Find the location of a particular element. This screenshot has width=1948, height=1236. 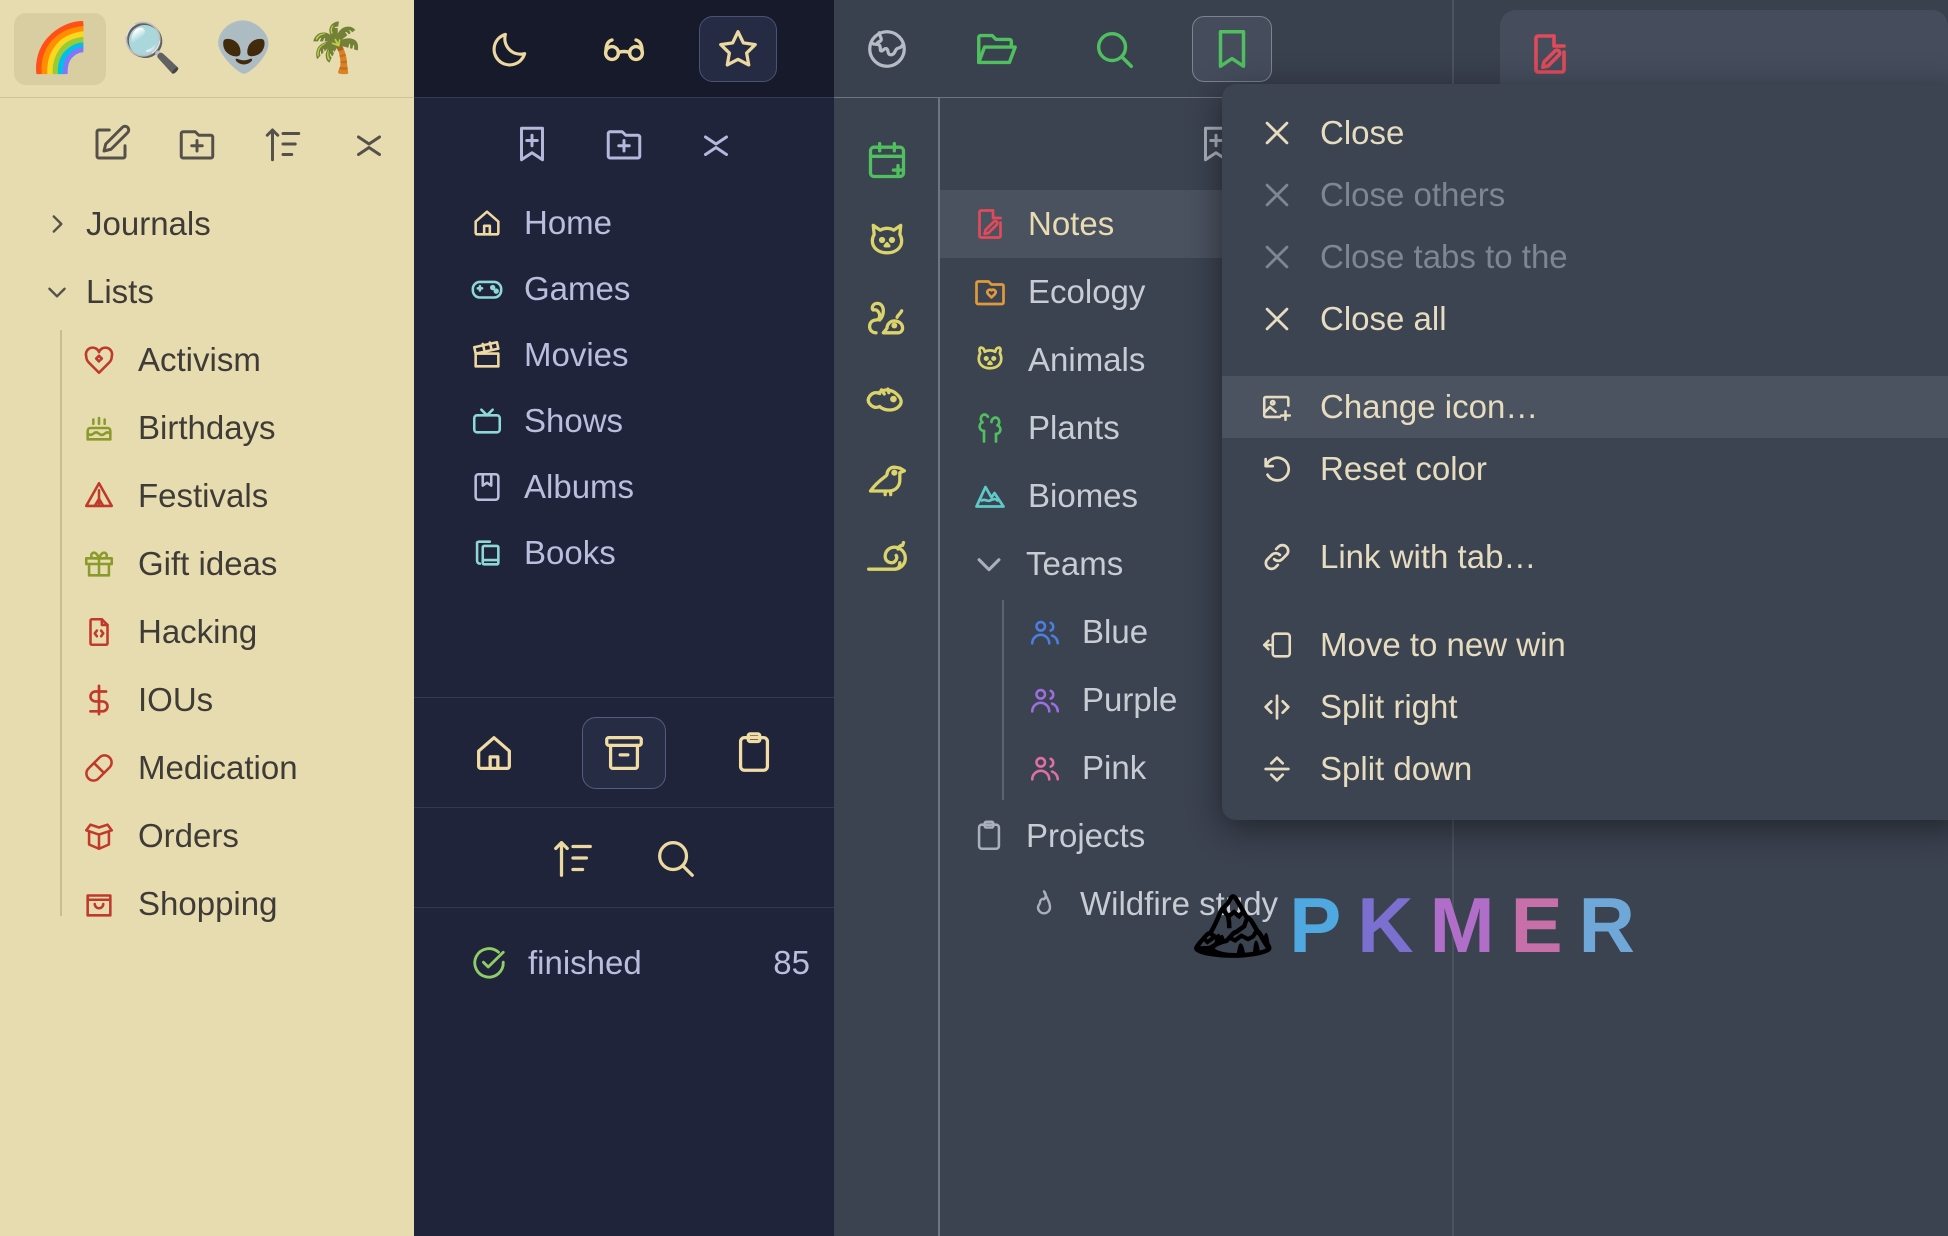

globe-icon is located at coordinates (887, 49).